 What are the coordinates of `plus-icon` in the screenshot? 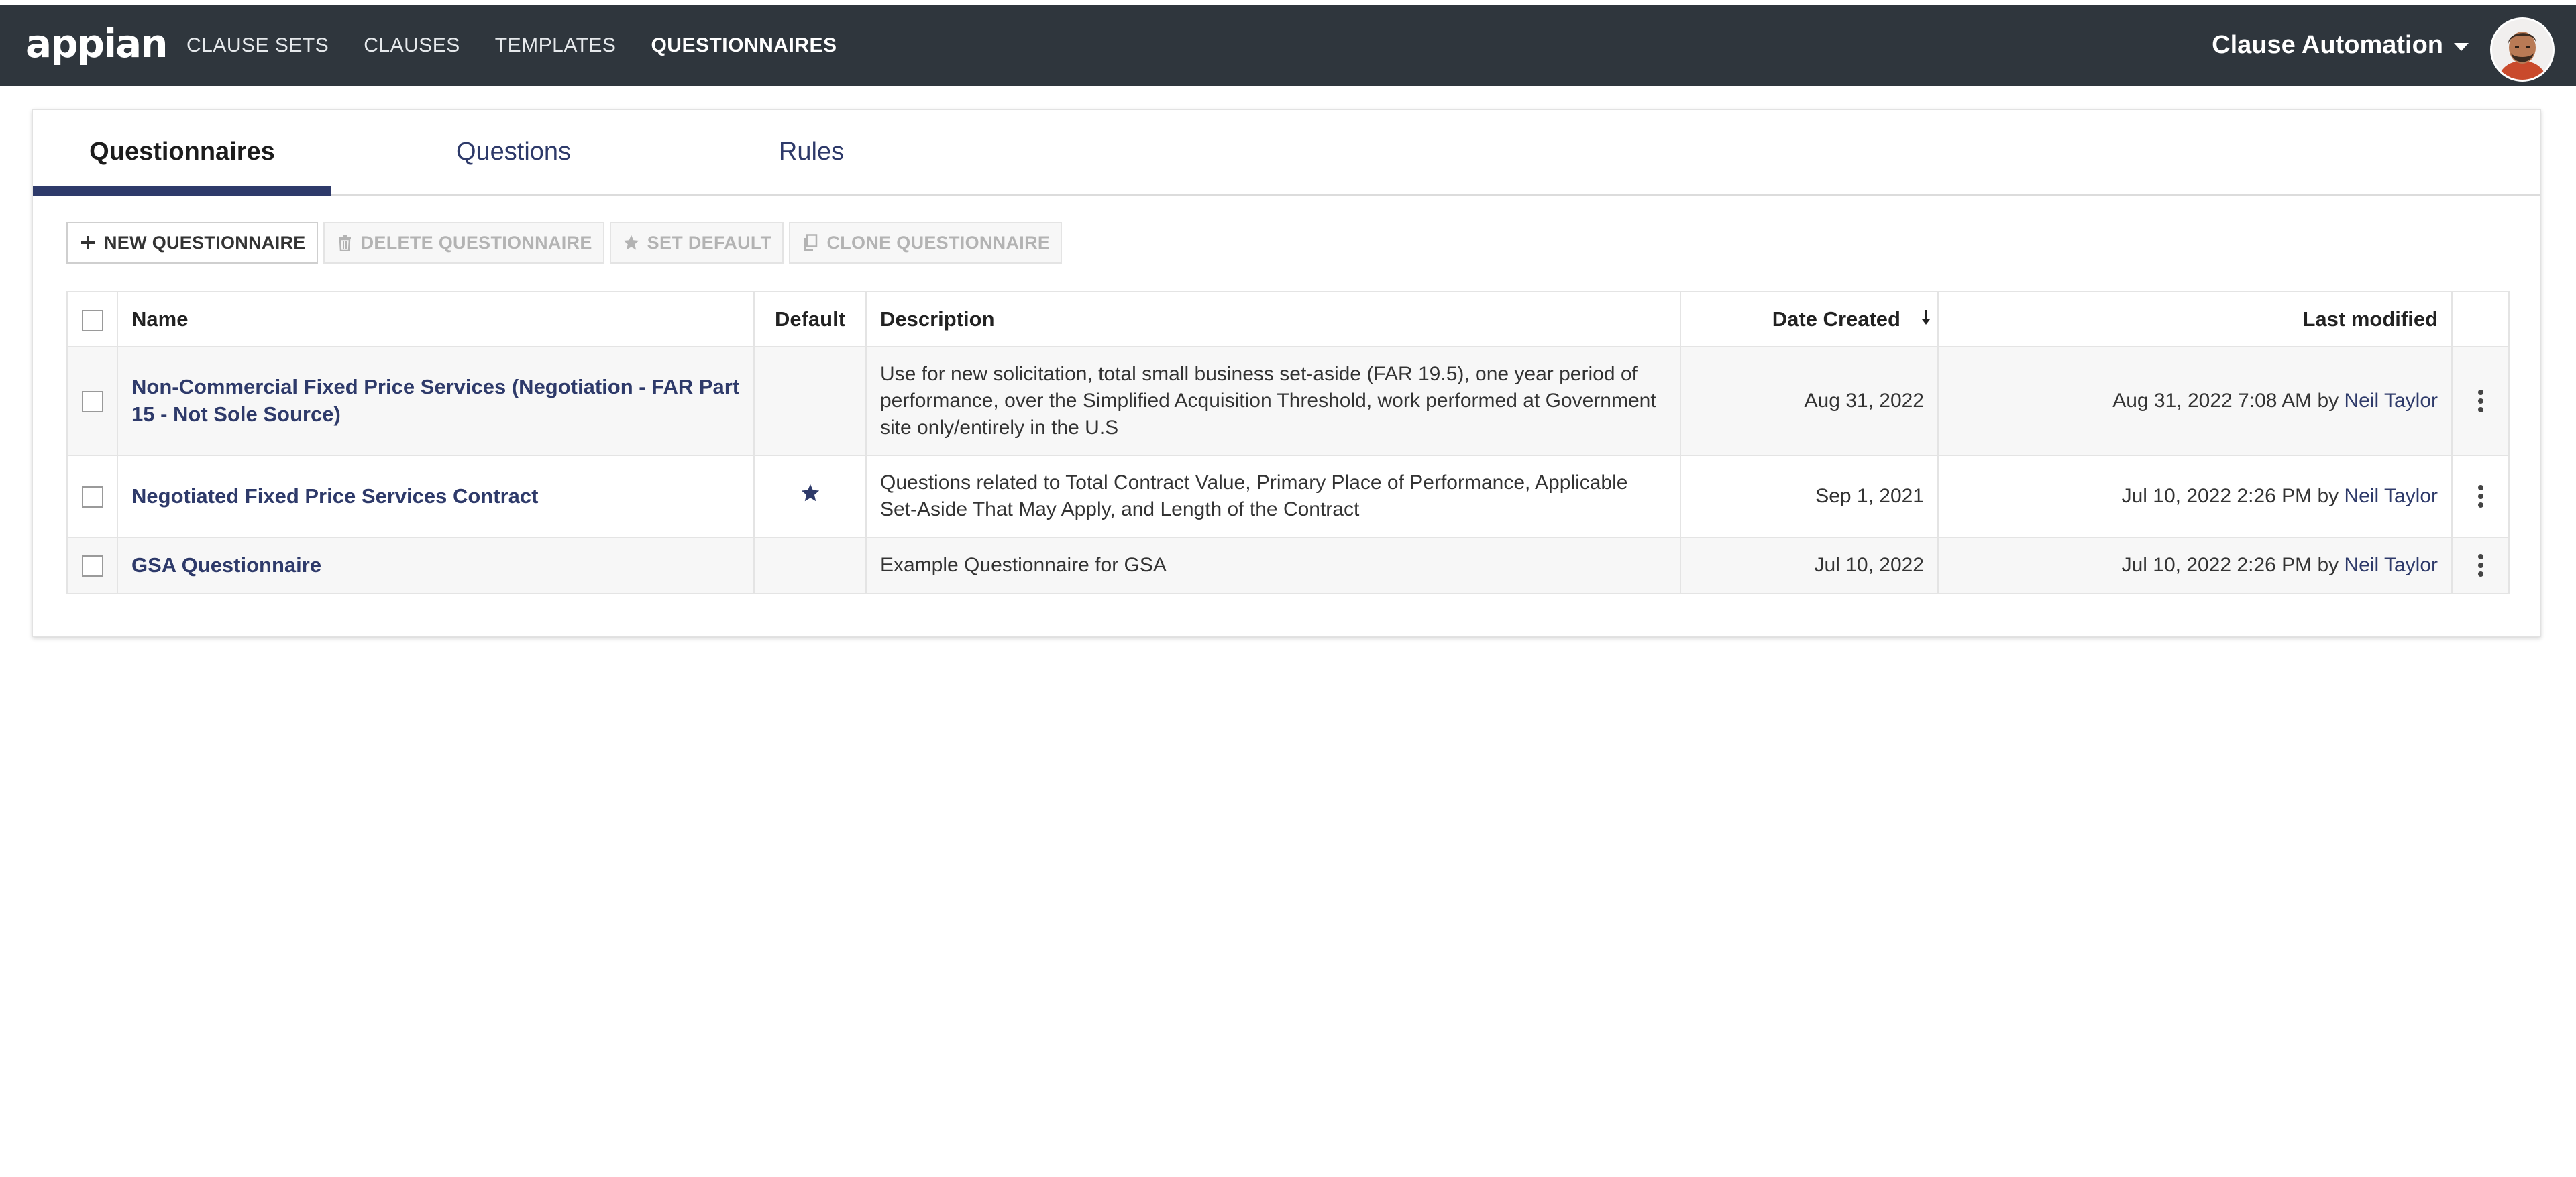 It's located at (87, 242).